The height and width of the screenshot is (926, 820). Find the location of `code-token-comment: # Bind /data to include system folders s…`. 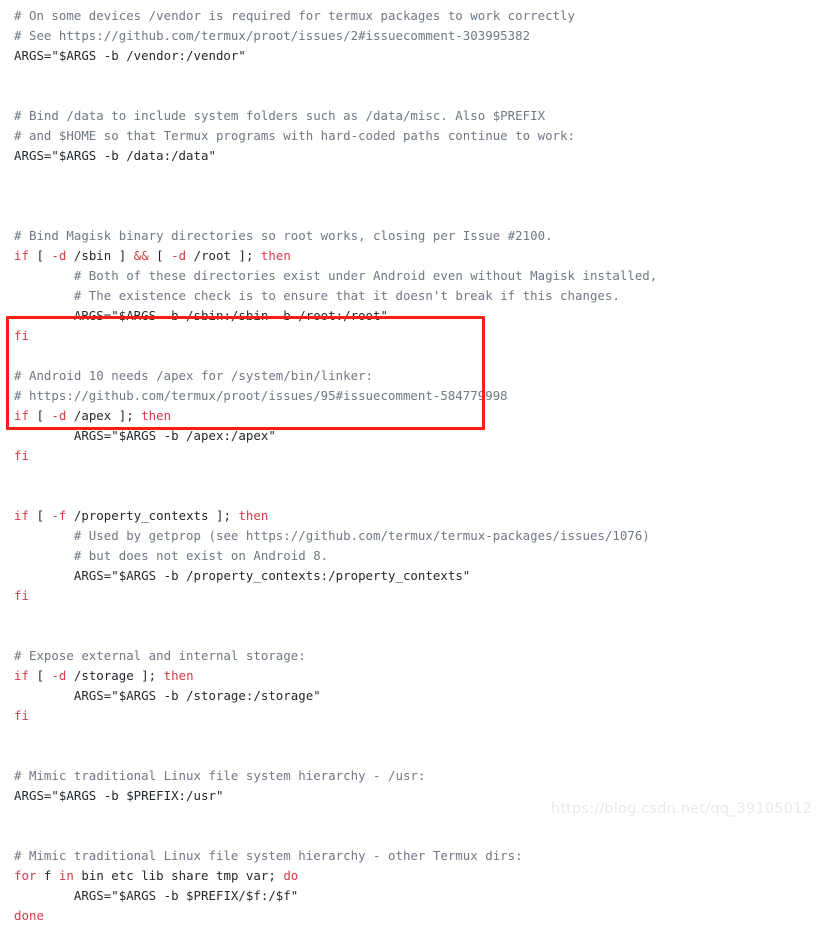

code-token-comment: # Bind /data to include system folders s… is located at coordinates (280, 115).